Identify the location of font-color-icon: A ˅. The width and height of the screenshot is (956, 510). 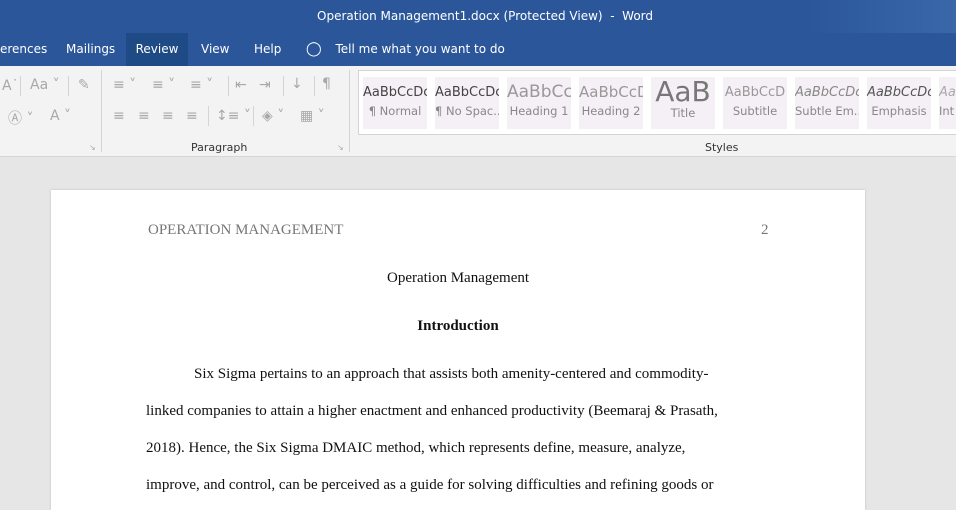
(60, 116).